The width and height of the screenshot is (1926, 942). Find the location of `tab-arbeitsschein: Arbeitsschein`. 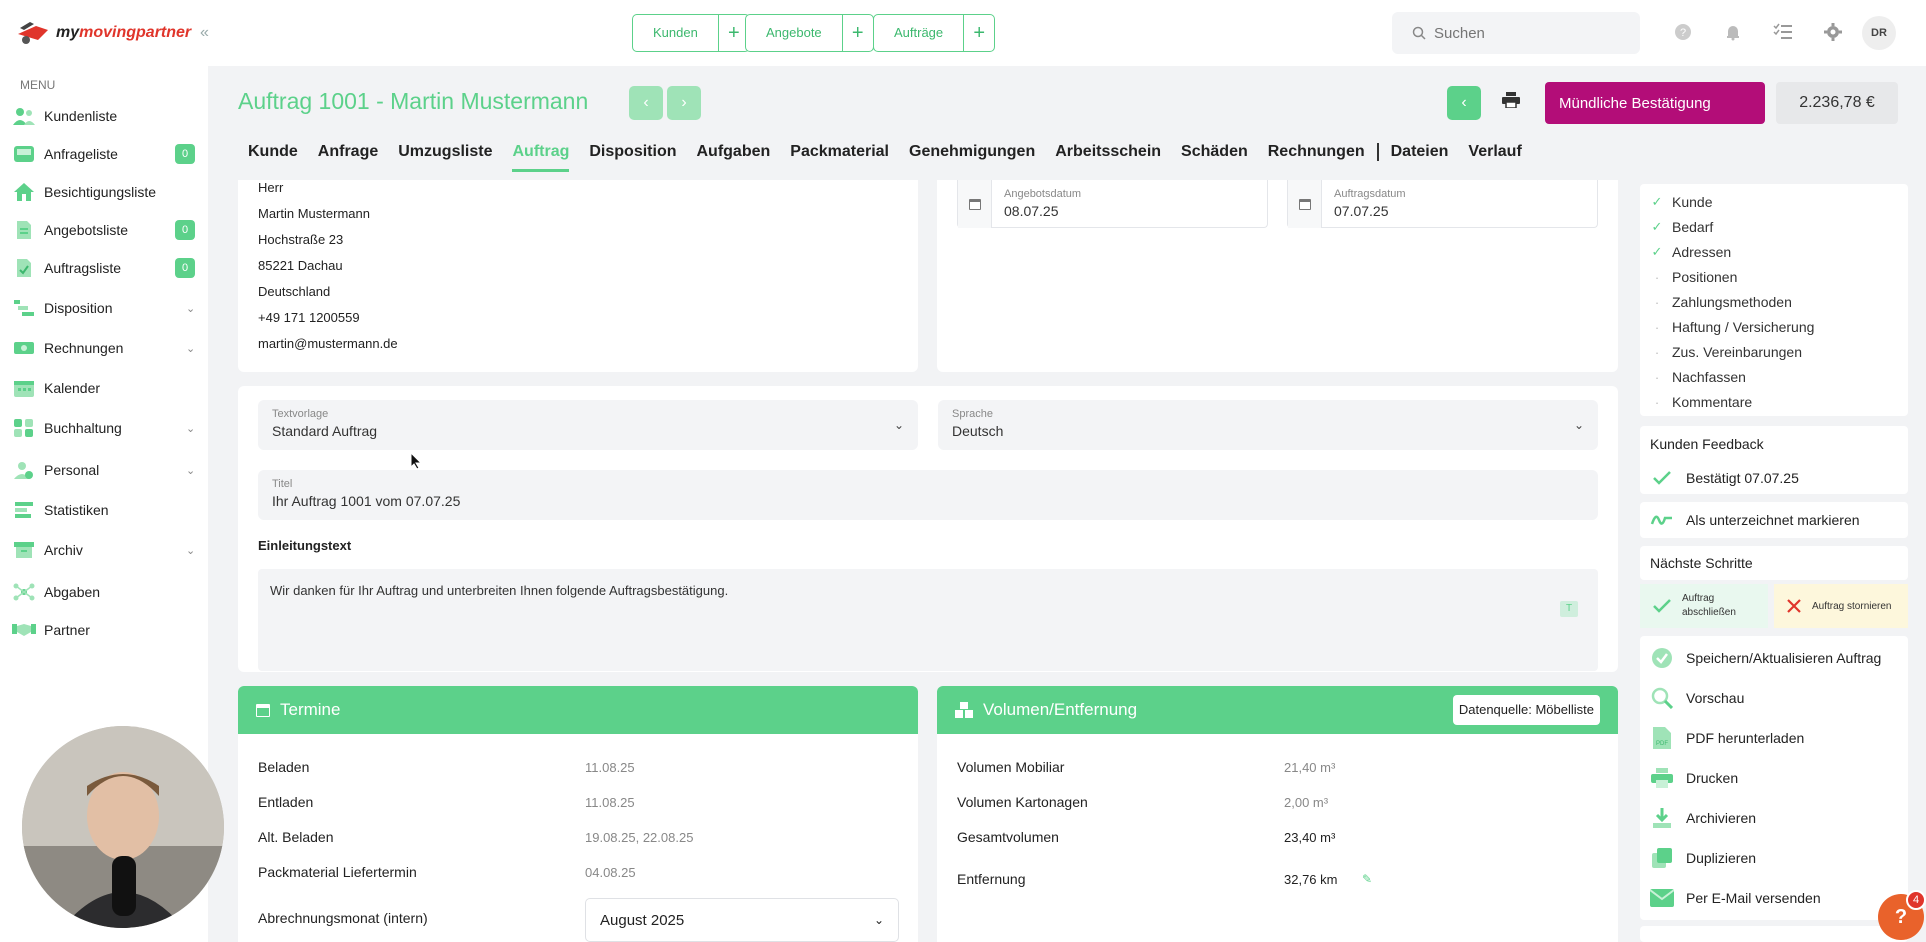

tab-arbeitsschein: Arbeitsschein is located at coordinates (1108, 152).